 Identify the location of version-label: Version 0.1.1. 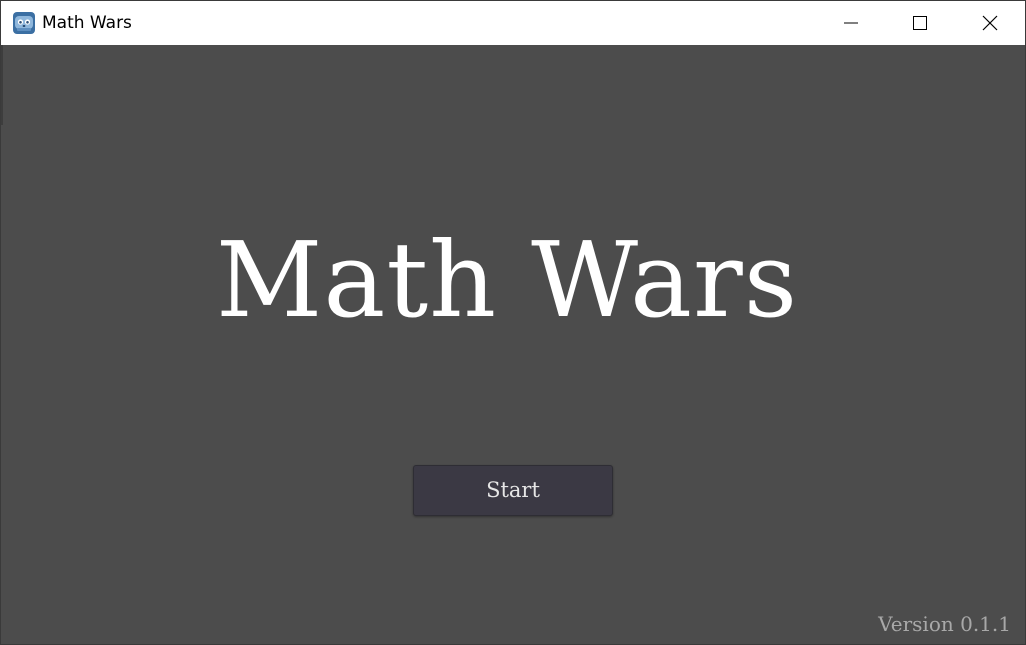
(944, 624).